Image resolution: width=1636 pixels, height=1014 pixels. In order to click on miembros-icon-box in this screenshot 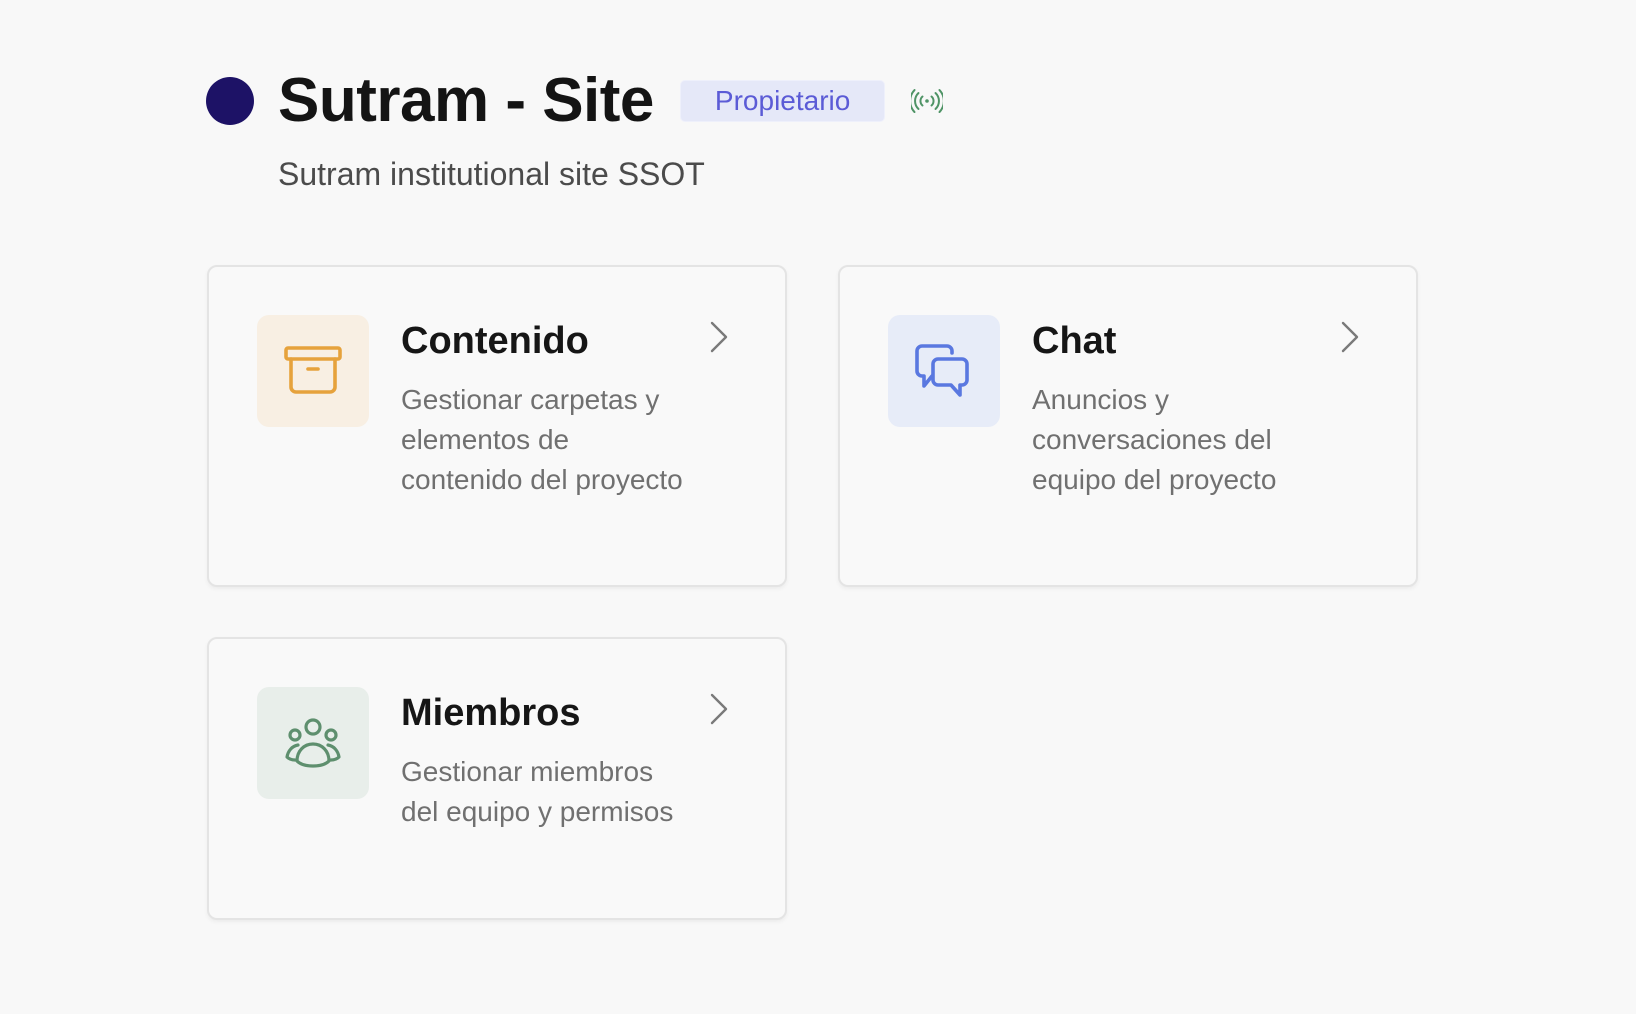, I will do `click(313, 743)`.